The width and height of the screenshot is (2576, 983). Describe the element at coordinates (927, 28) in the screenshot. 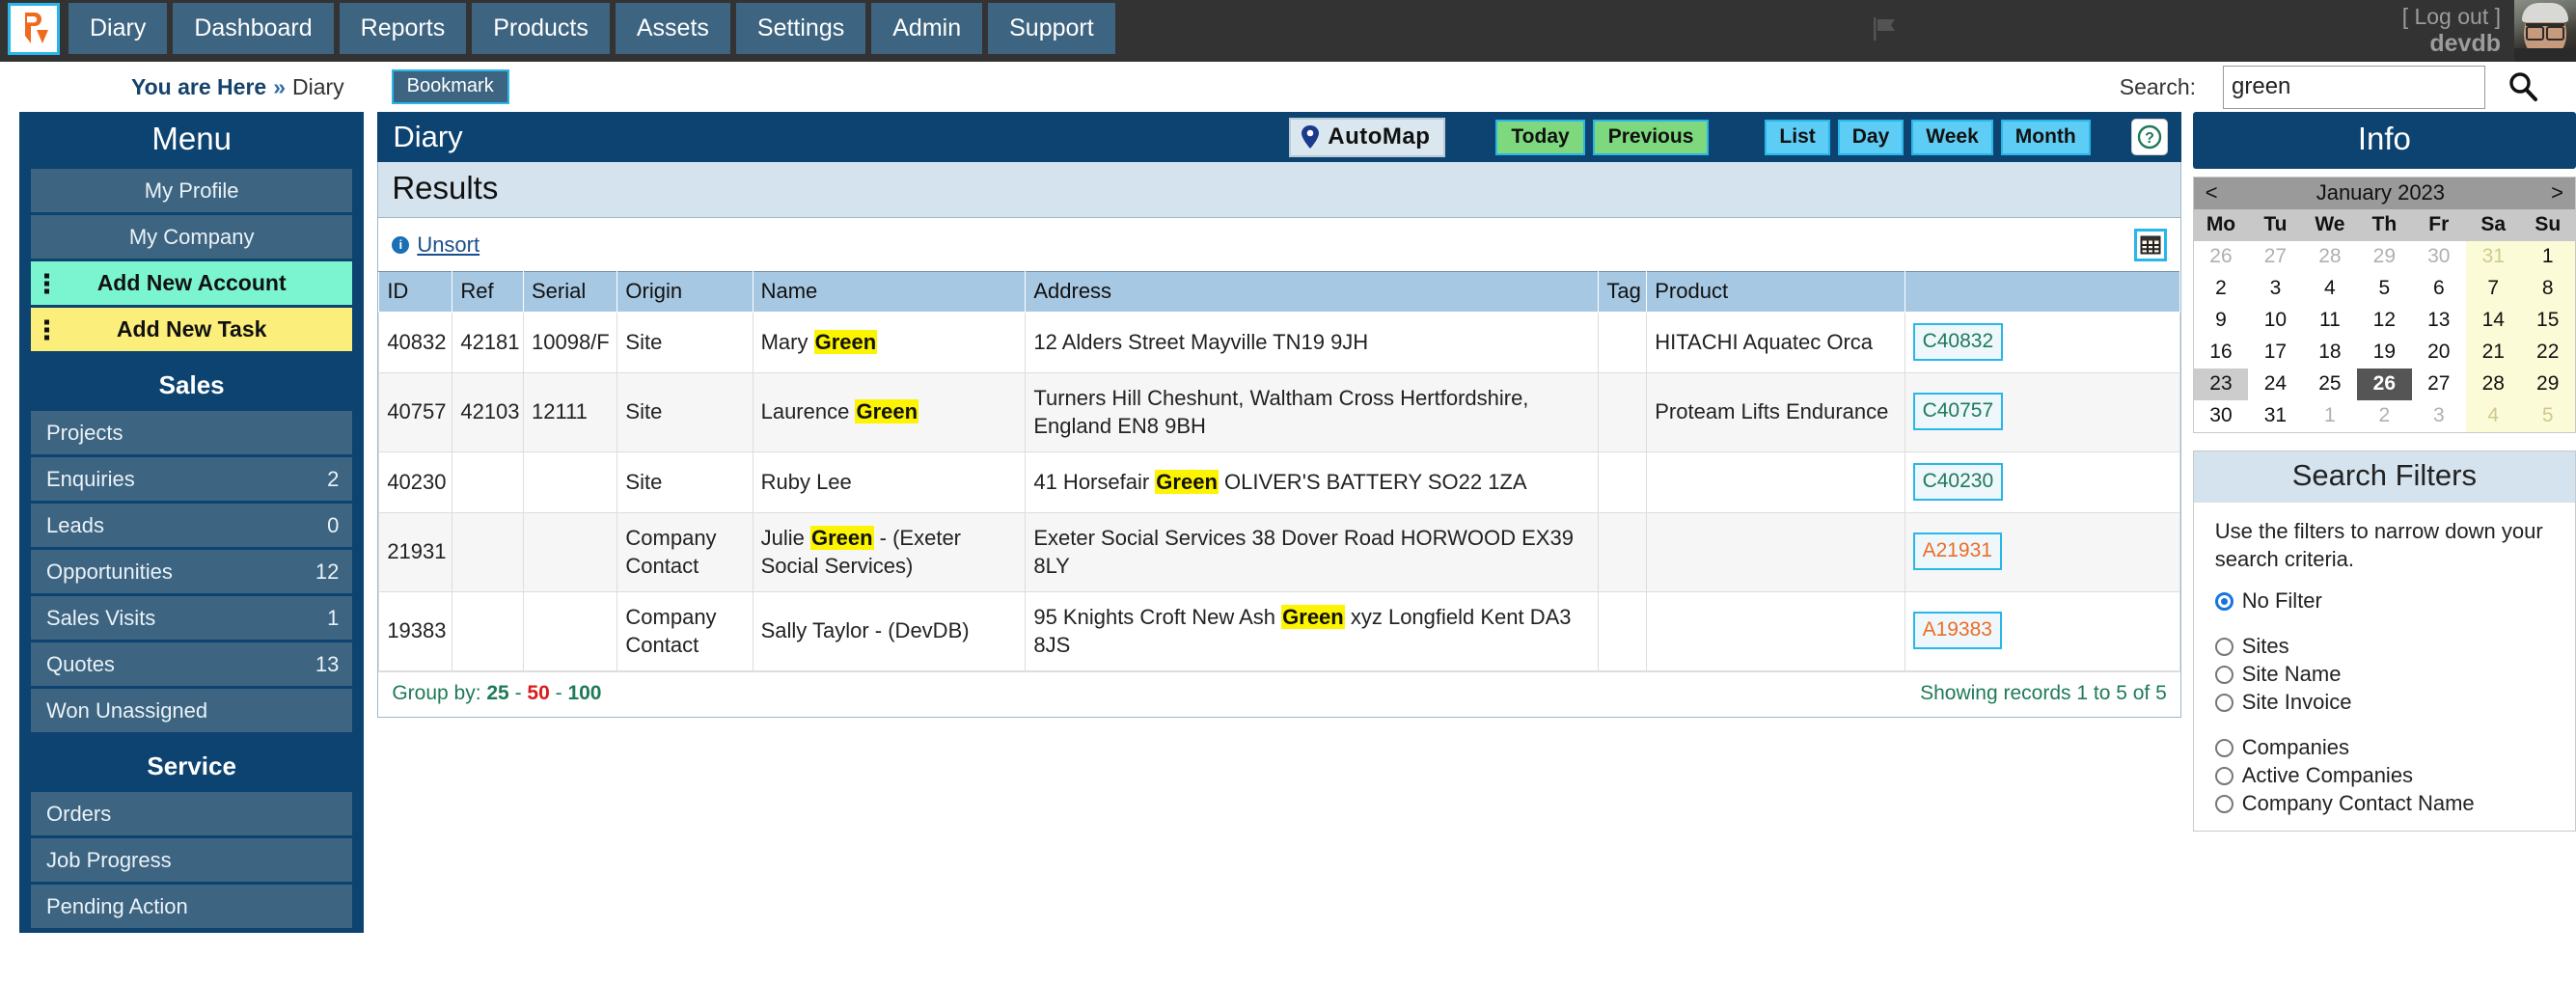

I see `nav-item-admin: Admin` at that location.